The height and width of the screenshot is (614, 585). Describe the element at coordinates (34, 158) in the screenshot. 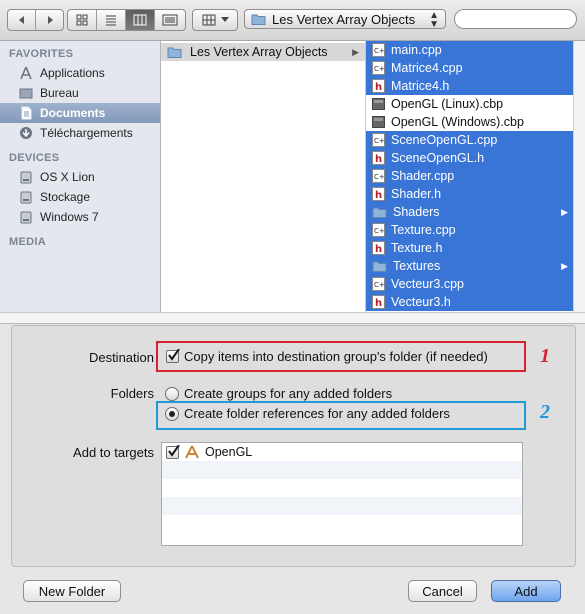

I see `sidebar-section-devices: DEVICES` at that location.